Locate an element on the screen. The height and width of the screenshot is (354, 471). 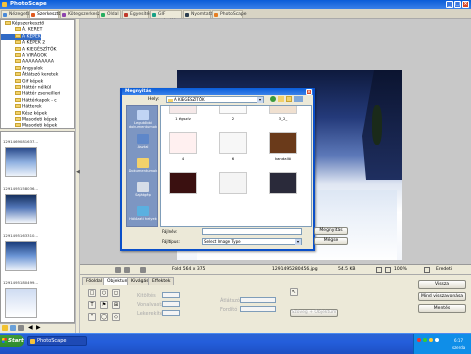
dialog-close-button: × is located at coordinates (309, 91).